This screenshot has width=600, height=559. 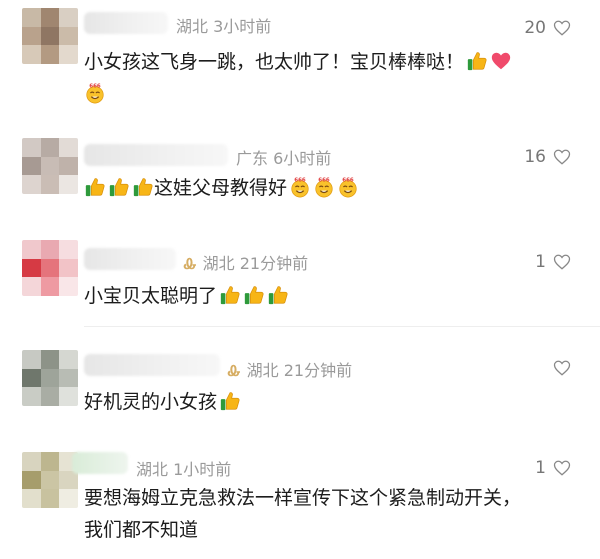 What do you see at coordinates (548, 28) in the screenshot?
I see `like-button: 20` at bounding box center [548, 28].